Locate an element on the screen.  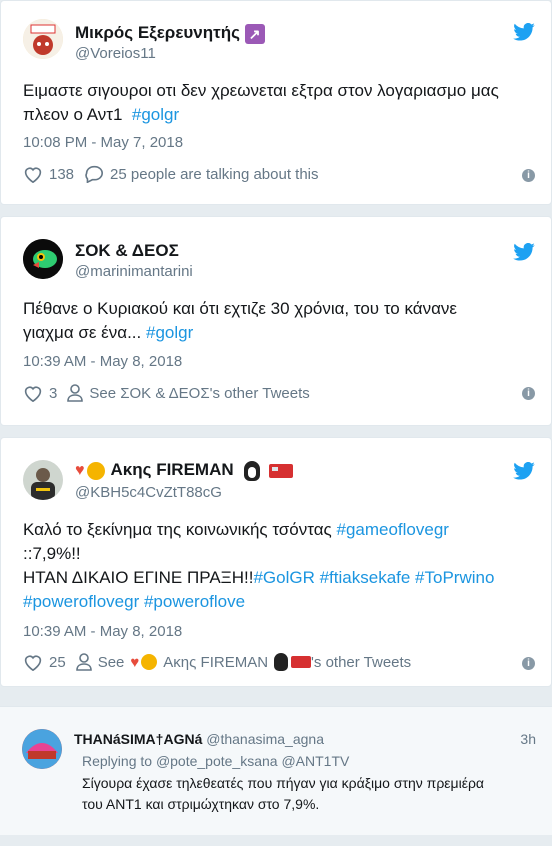
like-count: 138 is located at coordinates (62, 174).